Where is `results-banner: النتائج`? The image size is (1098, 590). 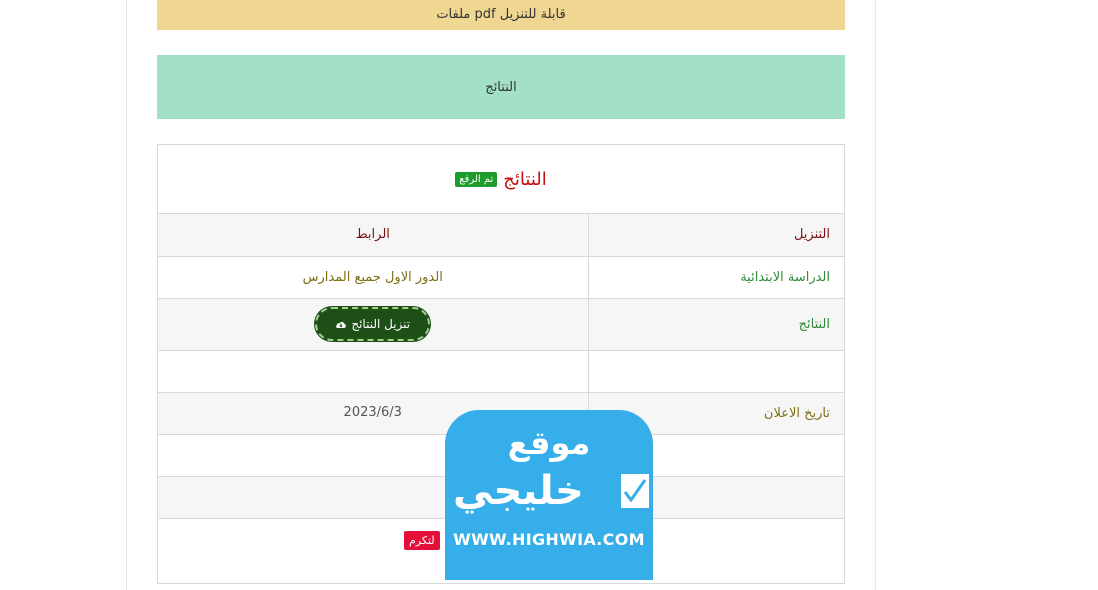
results-banner: النتائج is located at coordinates (501, 87).